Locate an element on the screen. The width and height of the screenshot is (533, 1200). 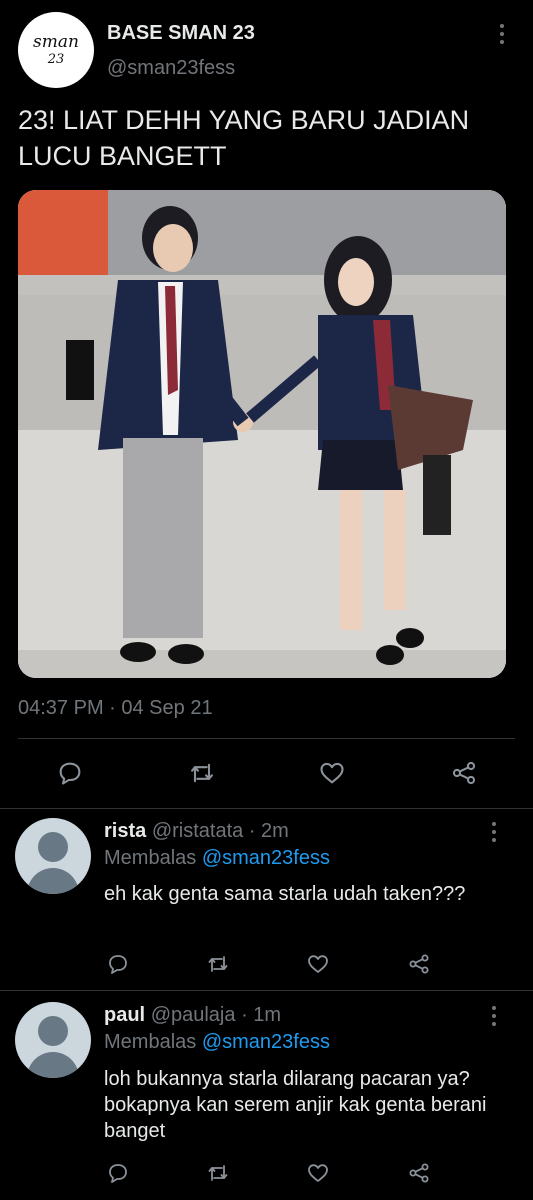
author-avatar: sman 23 is located at coordinates (56, 50).